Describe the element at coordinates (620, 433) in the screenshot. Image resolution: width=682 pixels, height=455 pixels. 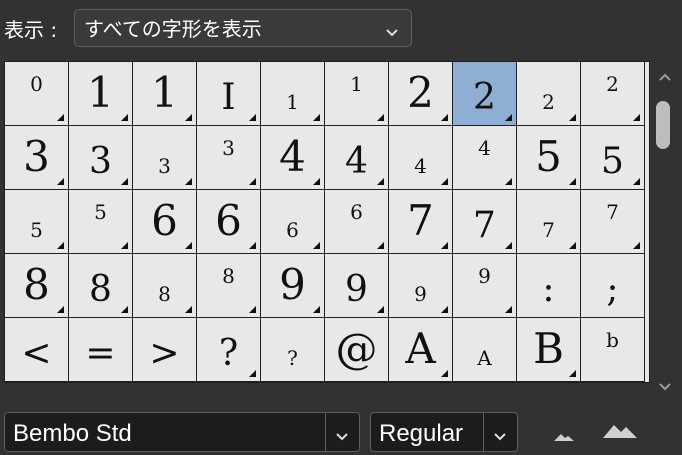
I see `mountain-large-icon` at that location.